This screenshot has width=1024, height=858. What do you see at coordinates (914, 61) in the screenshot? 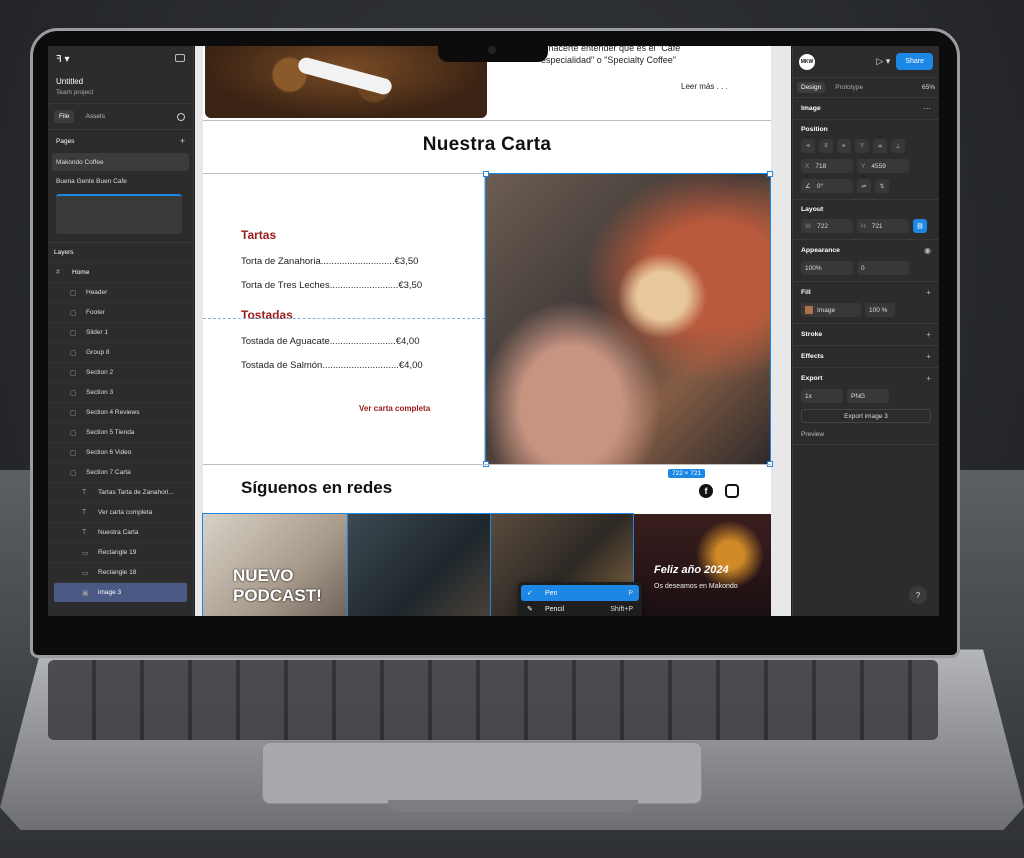
I see `share-button: Share` at bounding box center [914, 61].